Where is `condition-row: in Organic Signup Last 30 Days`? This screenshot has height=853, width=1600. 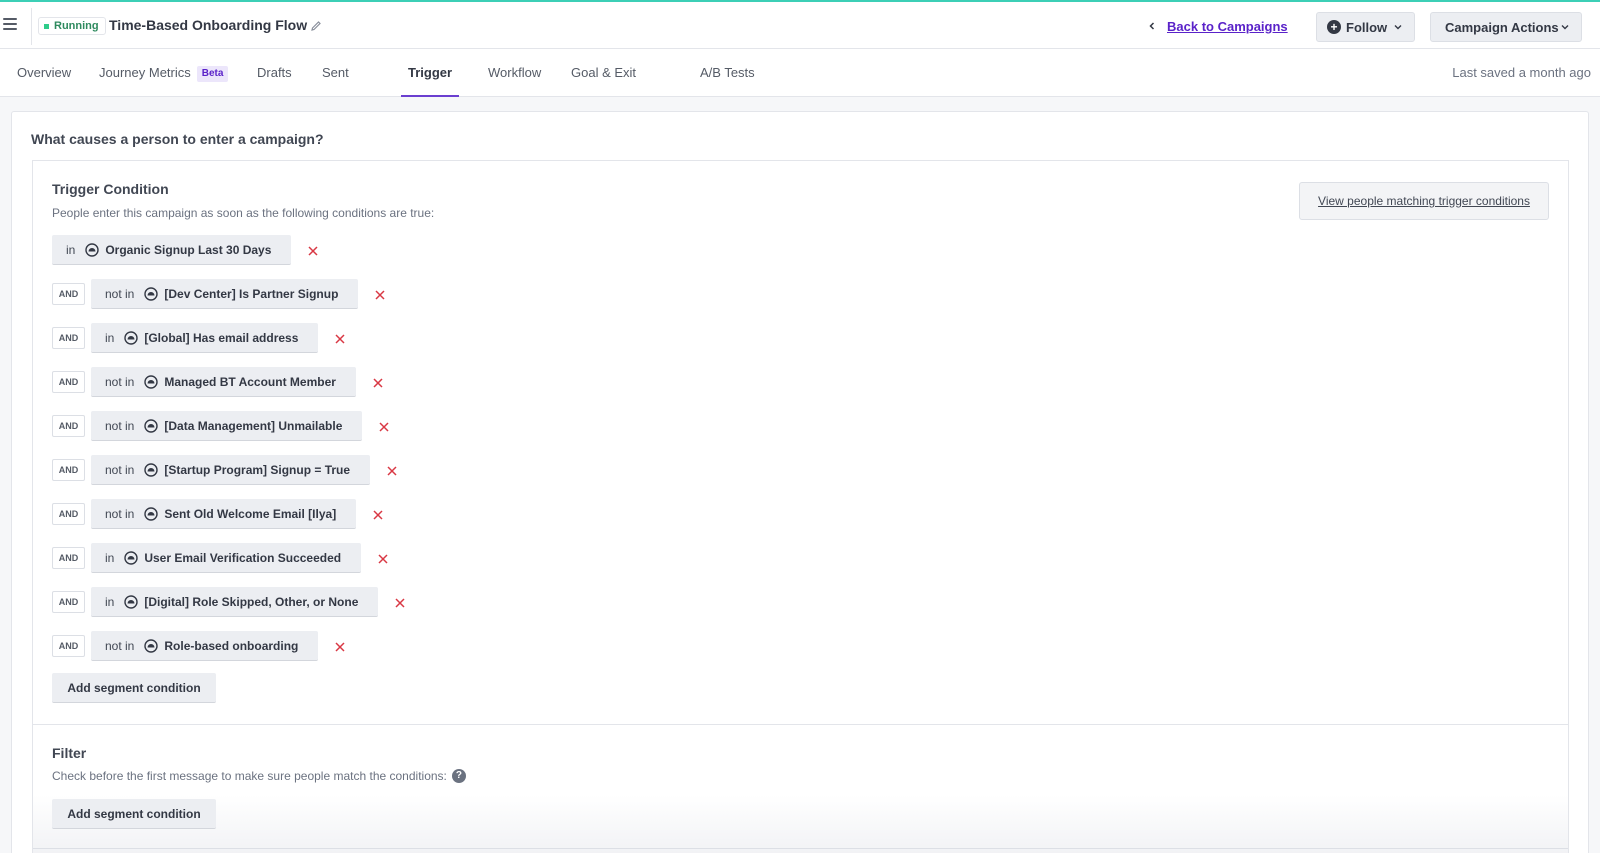
condition-row: in Organic Signup Last 30 Days is located at coordinates (185, 250).